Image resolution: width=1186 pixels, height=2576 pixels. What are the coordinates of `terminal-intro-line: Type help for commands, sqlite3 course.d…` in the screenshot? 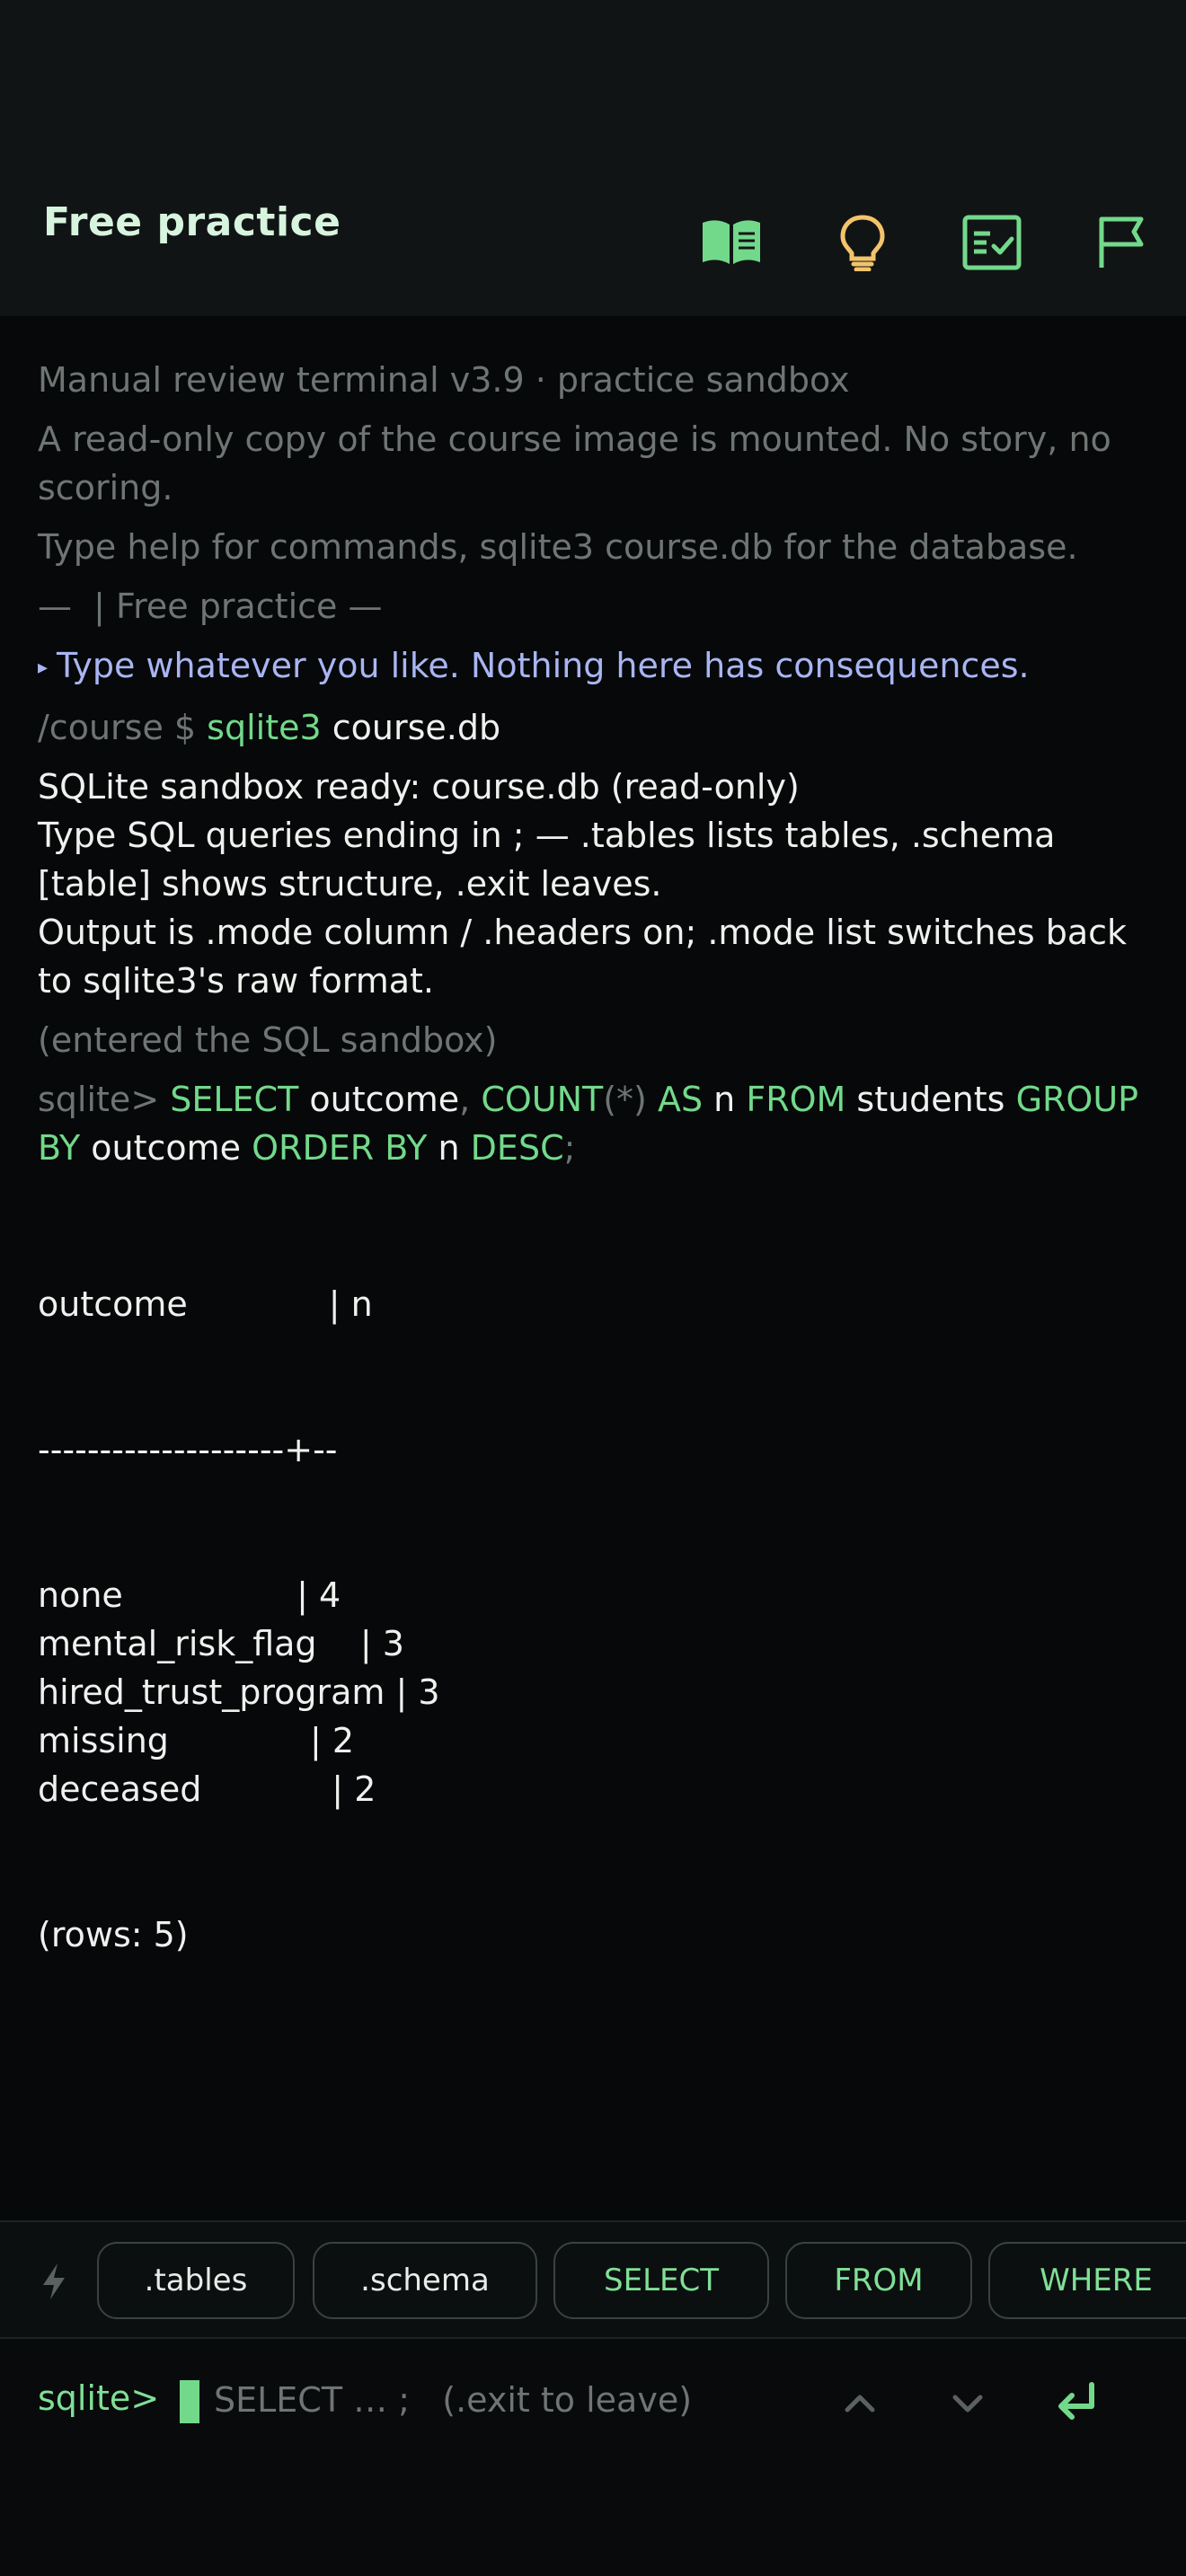 It's located at (558, 547).